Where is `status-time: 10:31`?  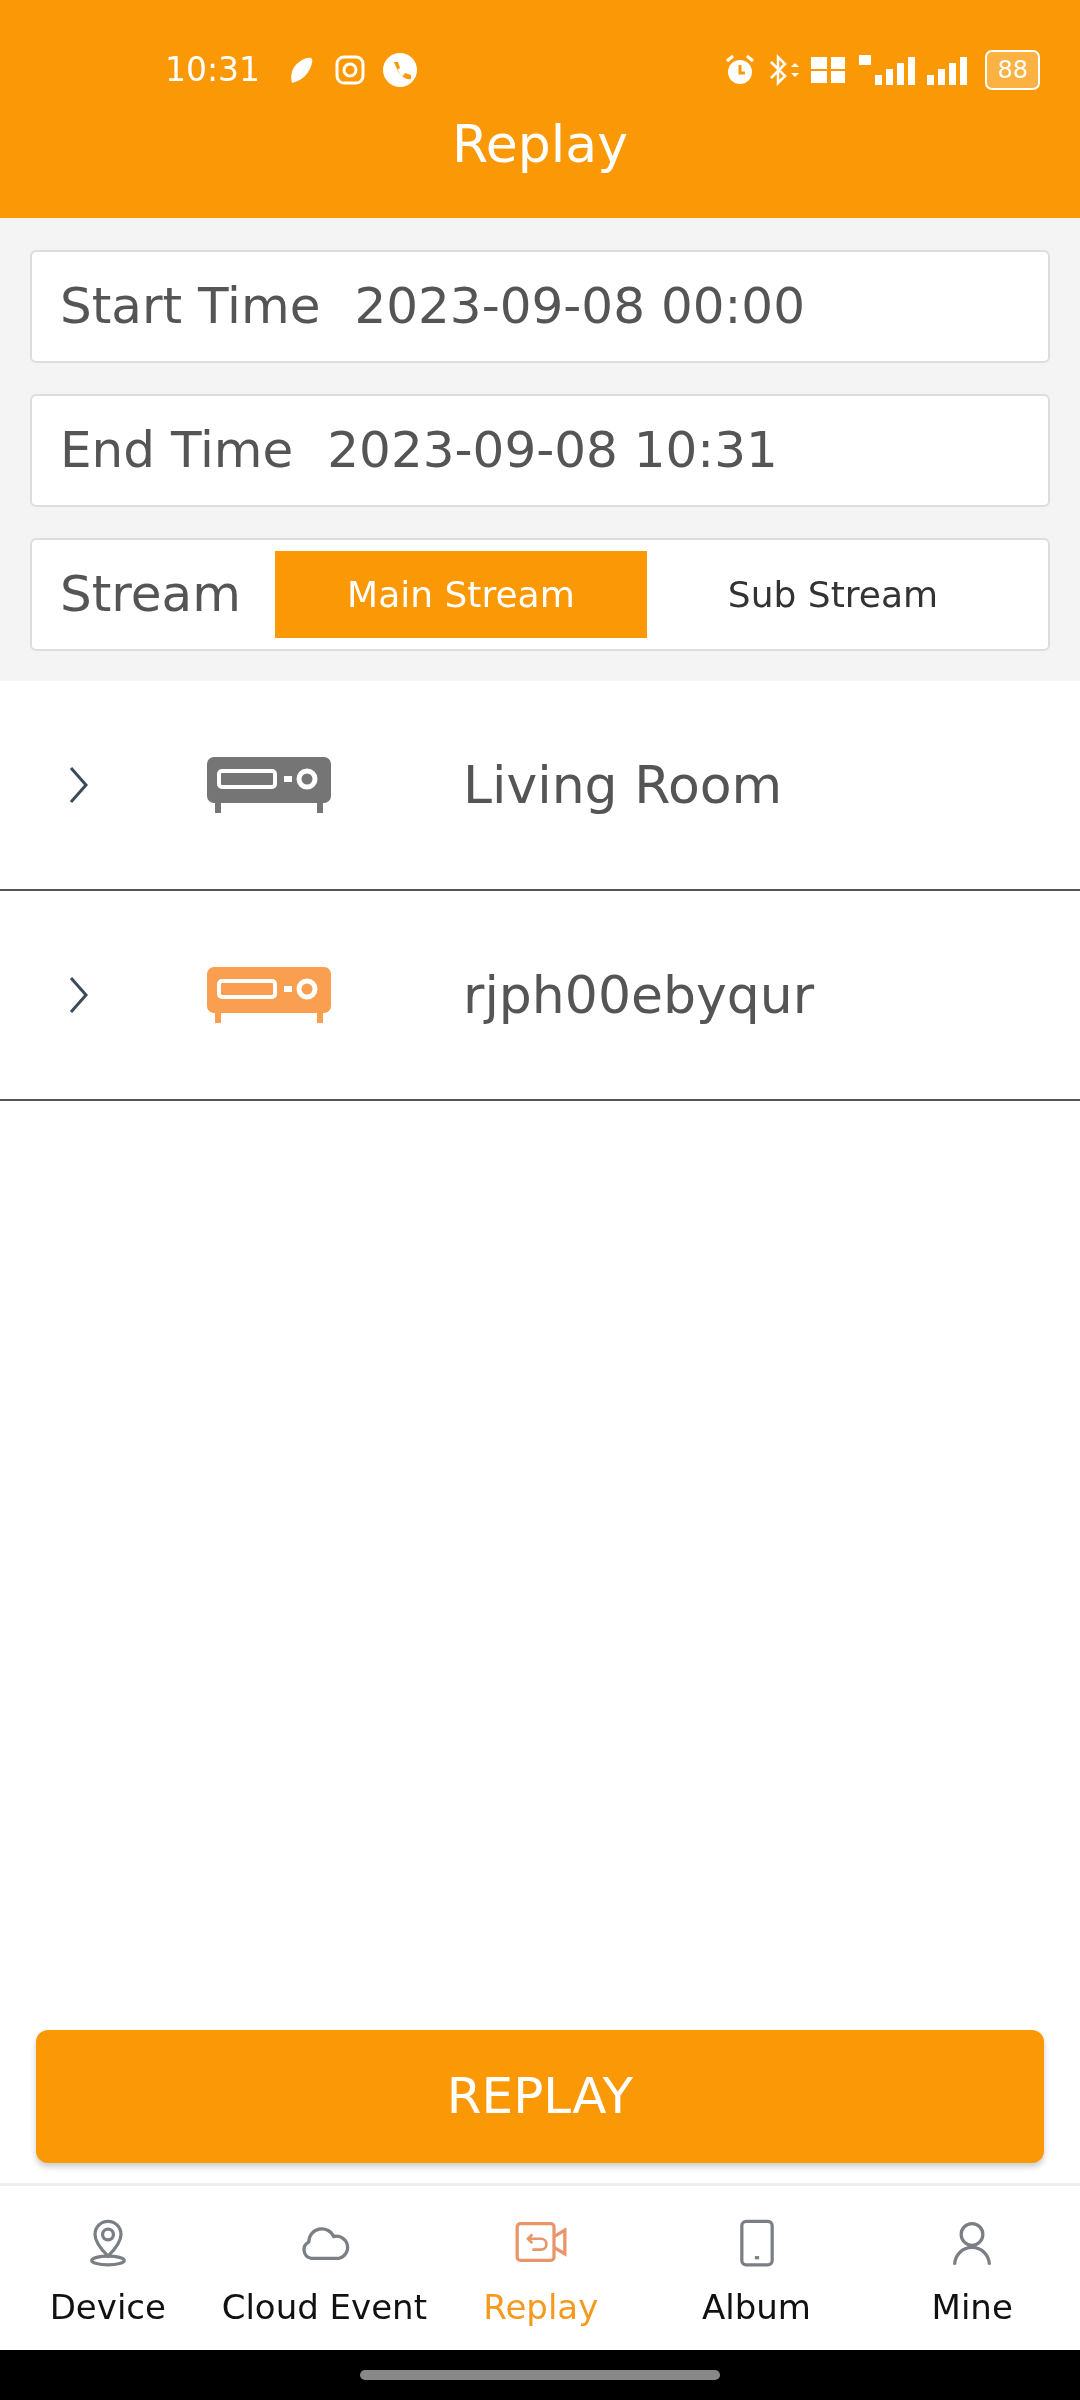 status-time: 10:31 is located at coordinates (213, 70).